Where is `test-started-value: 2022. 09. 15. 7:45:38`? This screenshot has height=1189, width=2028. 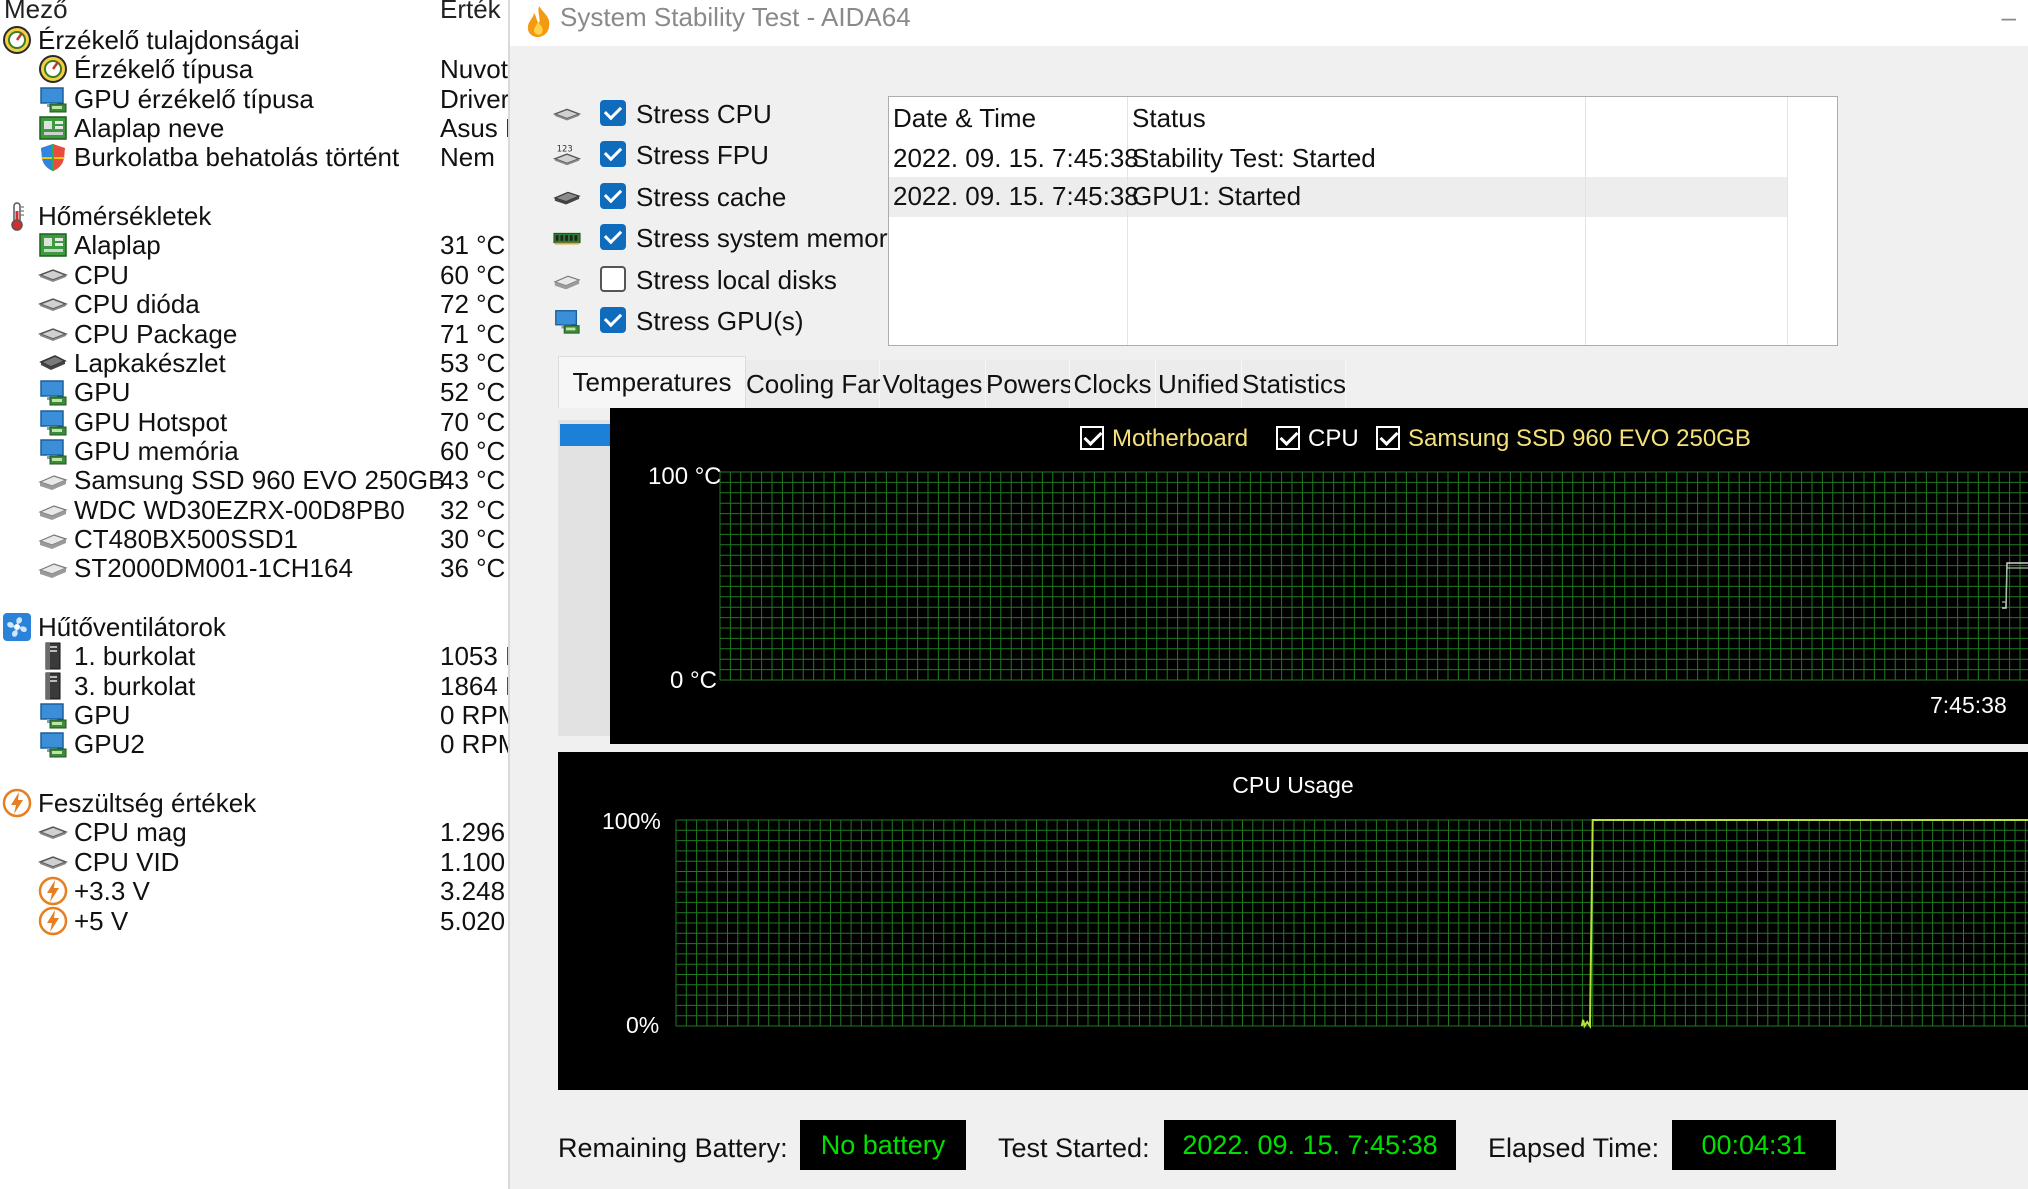
test-started-value: 2022. 09. 15. 7:45:38 is located at coordinates (1310, 1145).